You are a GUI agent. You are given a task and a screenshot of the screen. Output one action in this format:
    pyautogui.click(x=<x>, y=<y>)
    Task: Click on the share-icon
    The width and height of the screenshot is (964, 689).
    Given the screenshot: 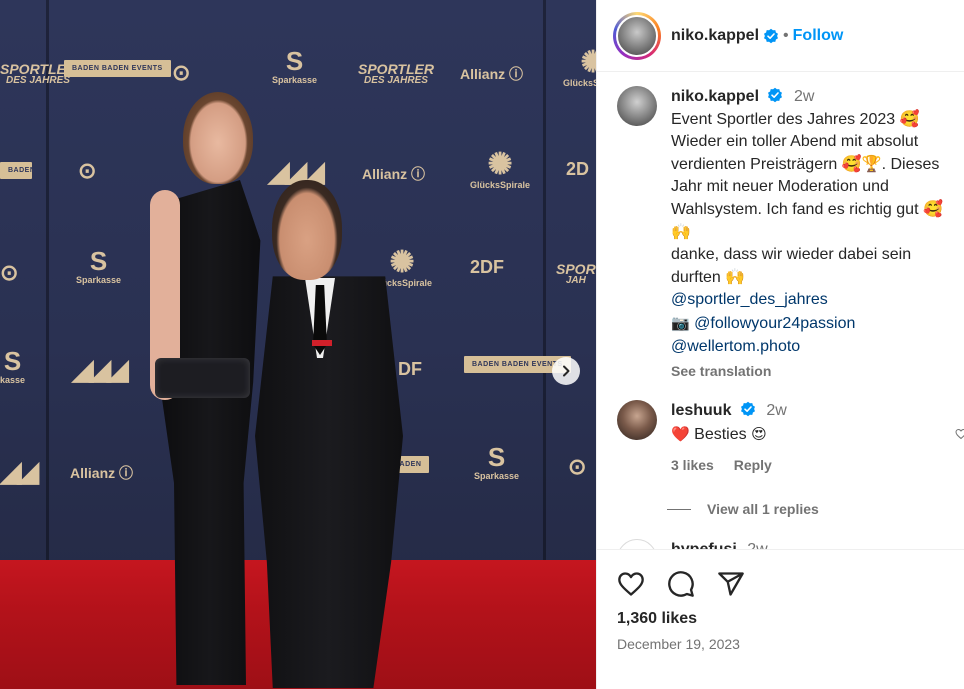 What is the action you would take?
    pyautogui.click(x=731, y=584)
    